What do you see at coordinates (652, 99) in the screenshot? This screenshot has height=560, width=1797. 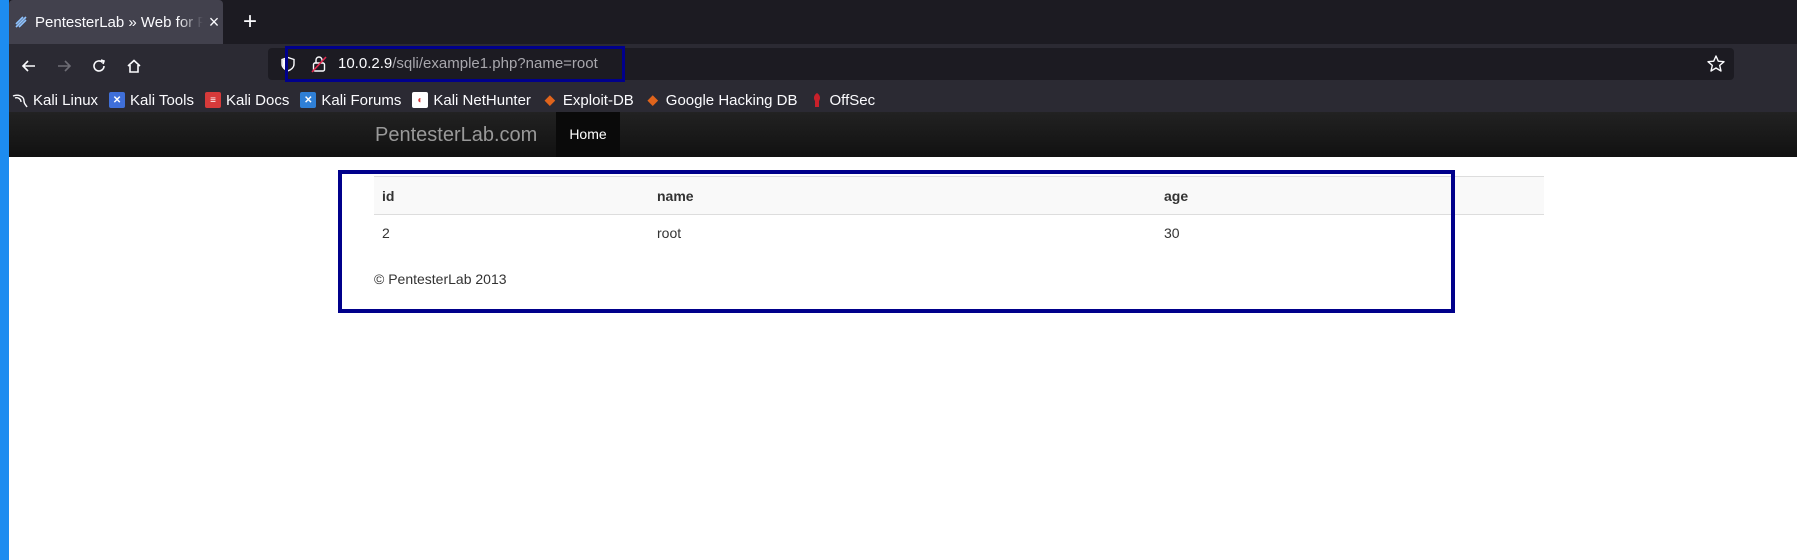 I see `ghdb-icon: ◆` at bounding box center [652, 99].